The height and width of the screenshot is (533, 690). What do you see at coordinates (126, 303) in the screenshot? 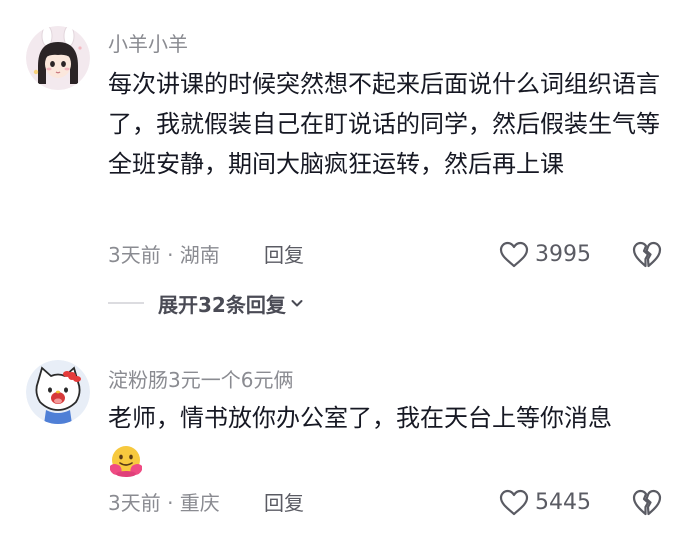
I see `divider` at bounding box center [126, 303].